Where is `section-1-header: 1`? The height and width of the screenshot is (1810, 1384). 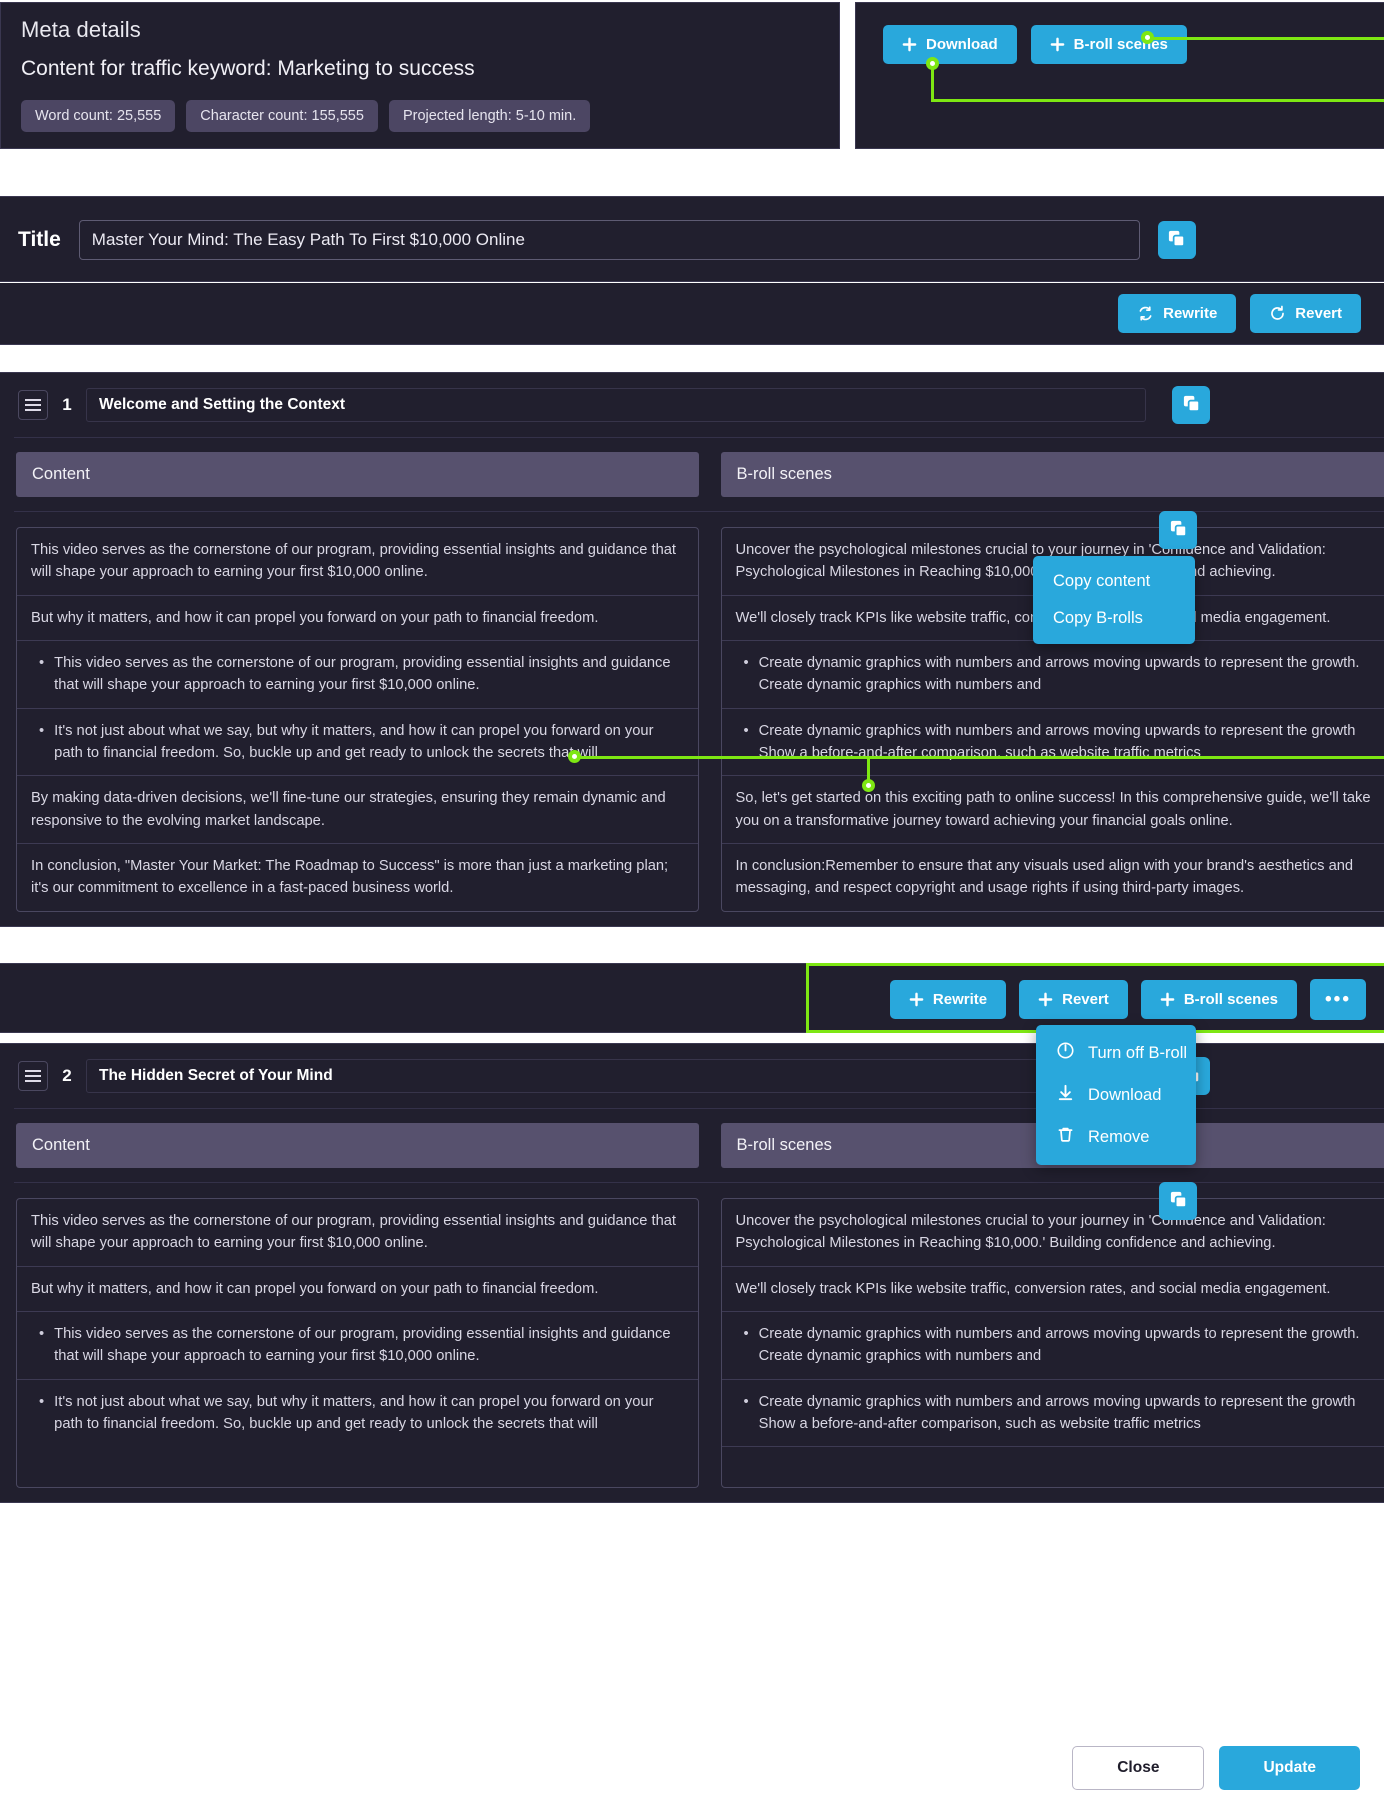
section-1-header: 1 is located at coordinates (692, 405).